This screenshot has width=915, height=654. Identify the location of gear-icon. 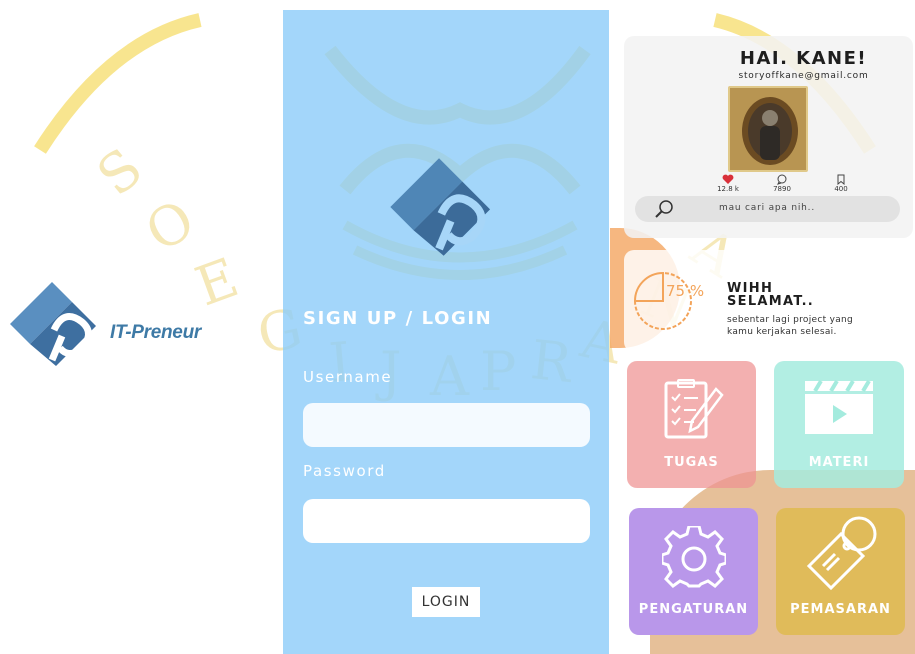
(693, 557).